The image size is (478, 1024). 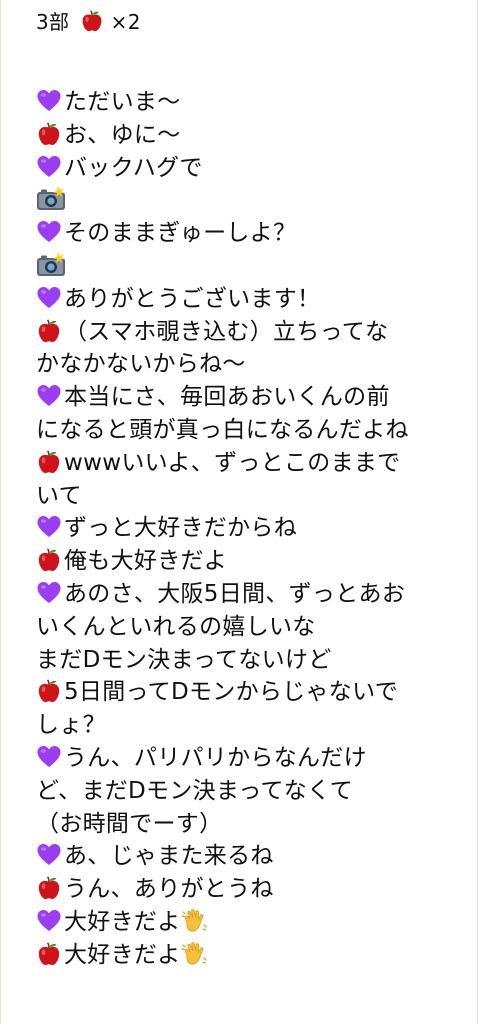 I want to click on message-line: wwwいいよ、ずっとこのままで, so click(x=253, y=463).